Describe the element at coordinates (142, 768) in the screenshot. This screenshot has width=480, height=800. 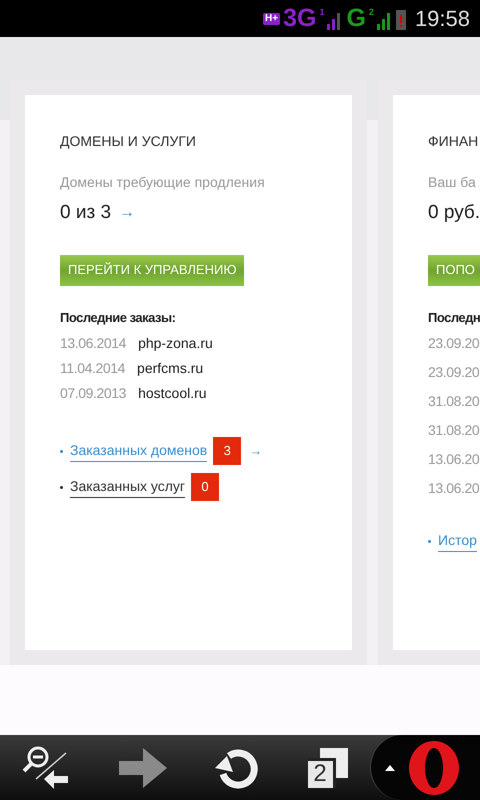
I see `right-arrow-icon` at that location.